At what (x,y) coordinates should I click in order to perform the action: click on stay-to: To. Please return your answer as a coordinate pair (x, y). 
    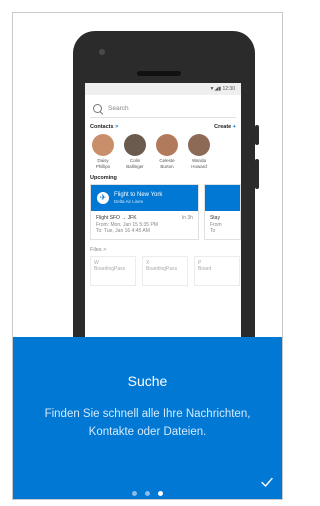
    Looking at the image, I should click on (212, 231).